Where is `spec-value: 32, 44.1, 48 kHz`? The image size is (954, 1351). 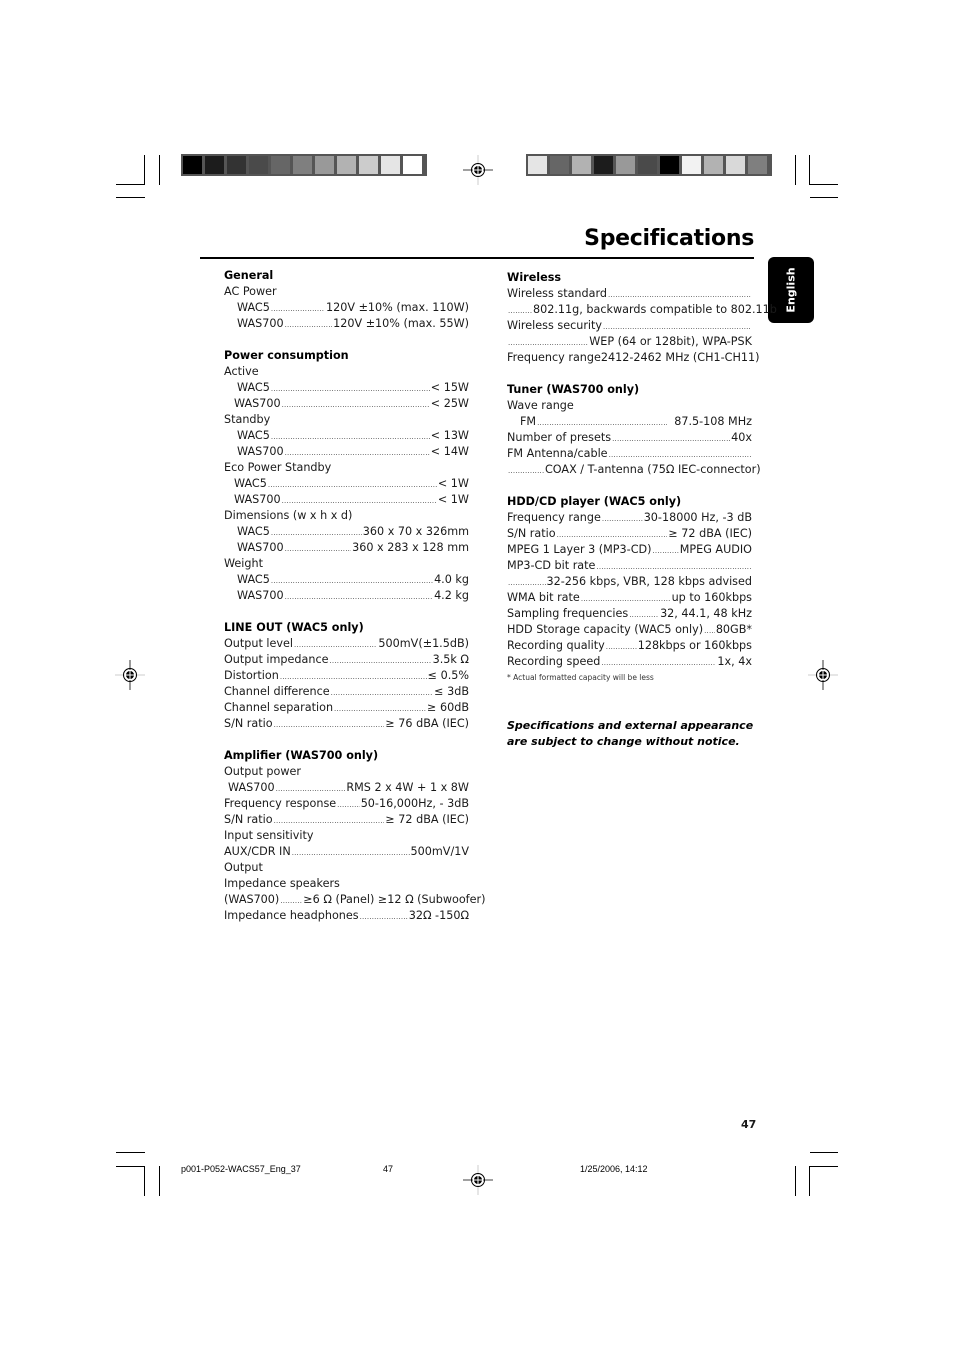 spec-value: 32, 44.1, 48 kHz is located at coordinates (706, 613).